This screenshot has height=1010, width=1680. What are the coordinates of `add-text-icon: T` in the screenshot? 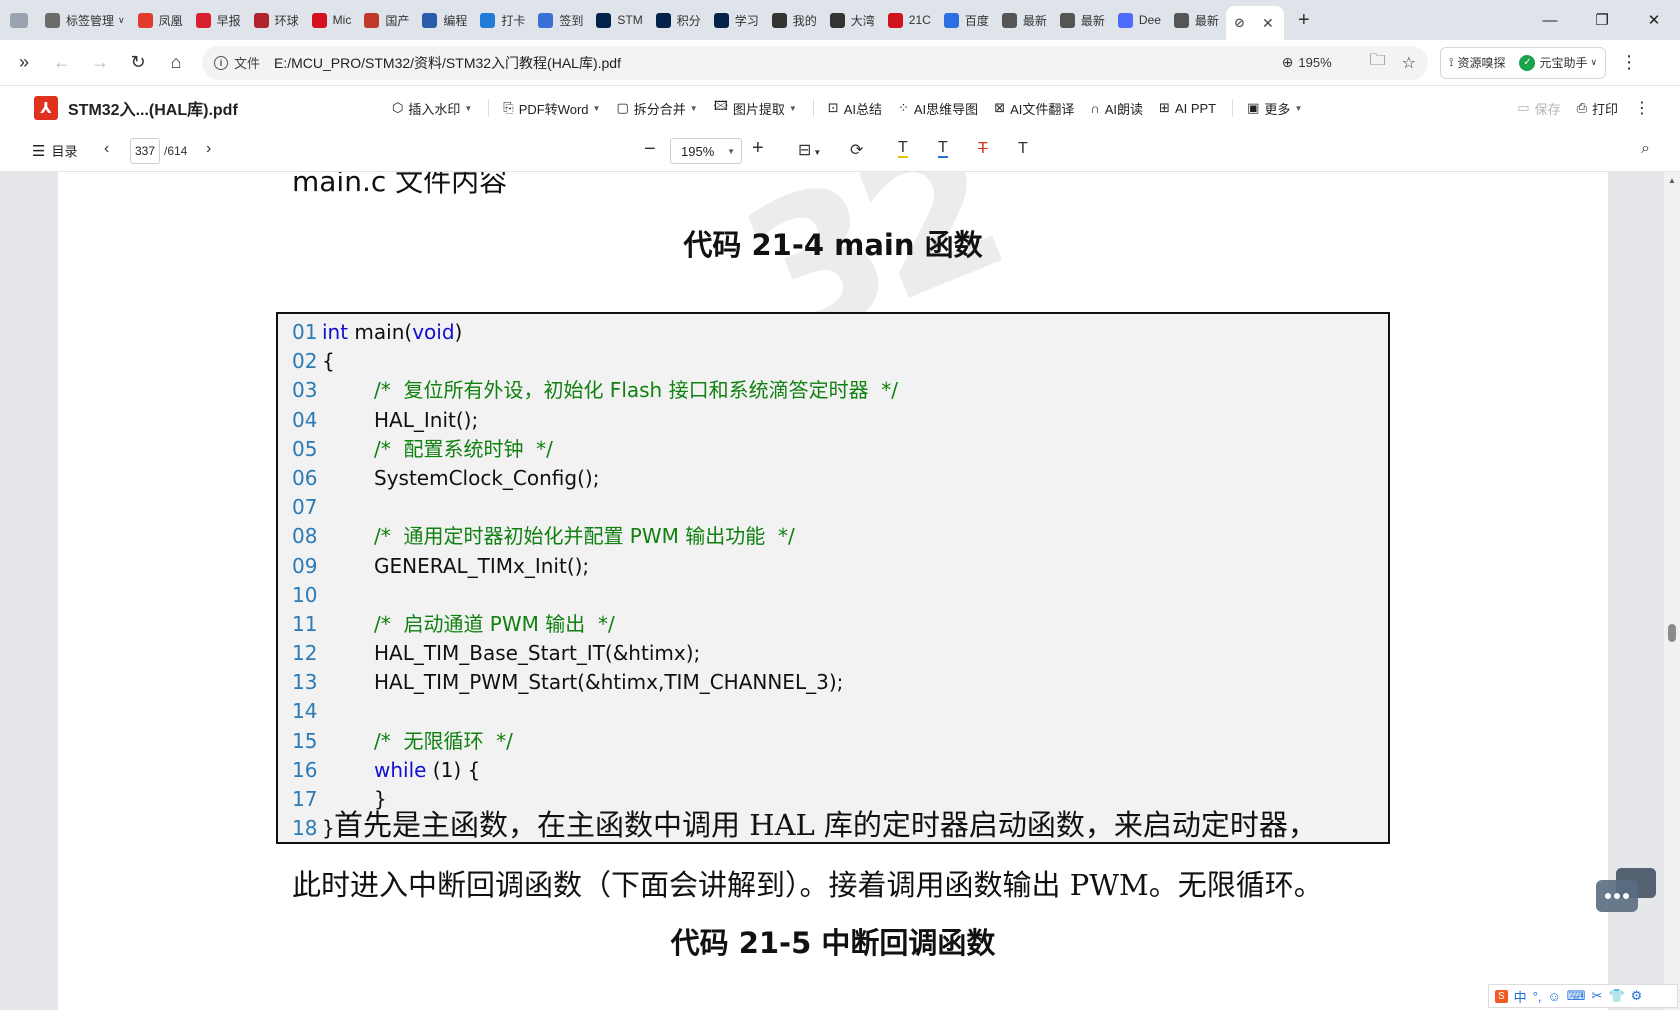 It's located at (1023, 149).